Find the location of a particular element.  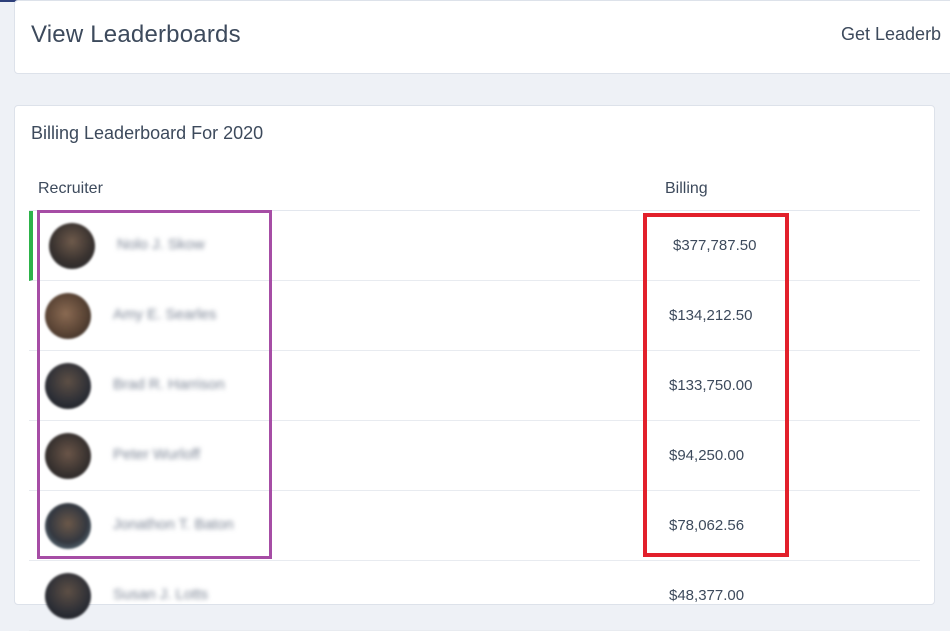

billing-amount: $94,250.00 is located at coordinates (707, 455).